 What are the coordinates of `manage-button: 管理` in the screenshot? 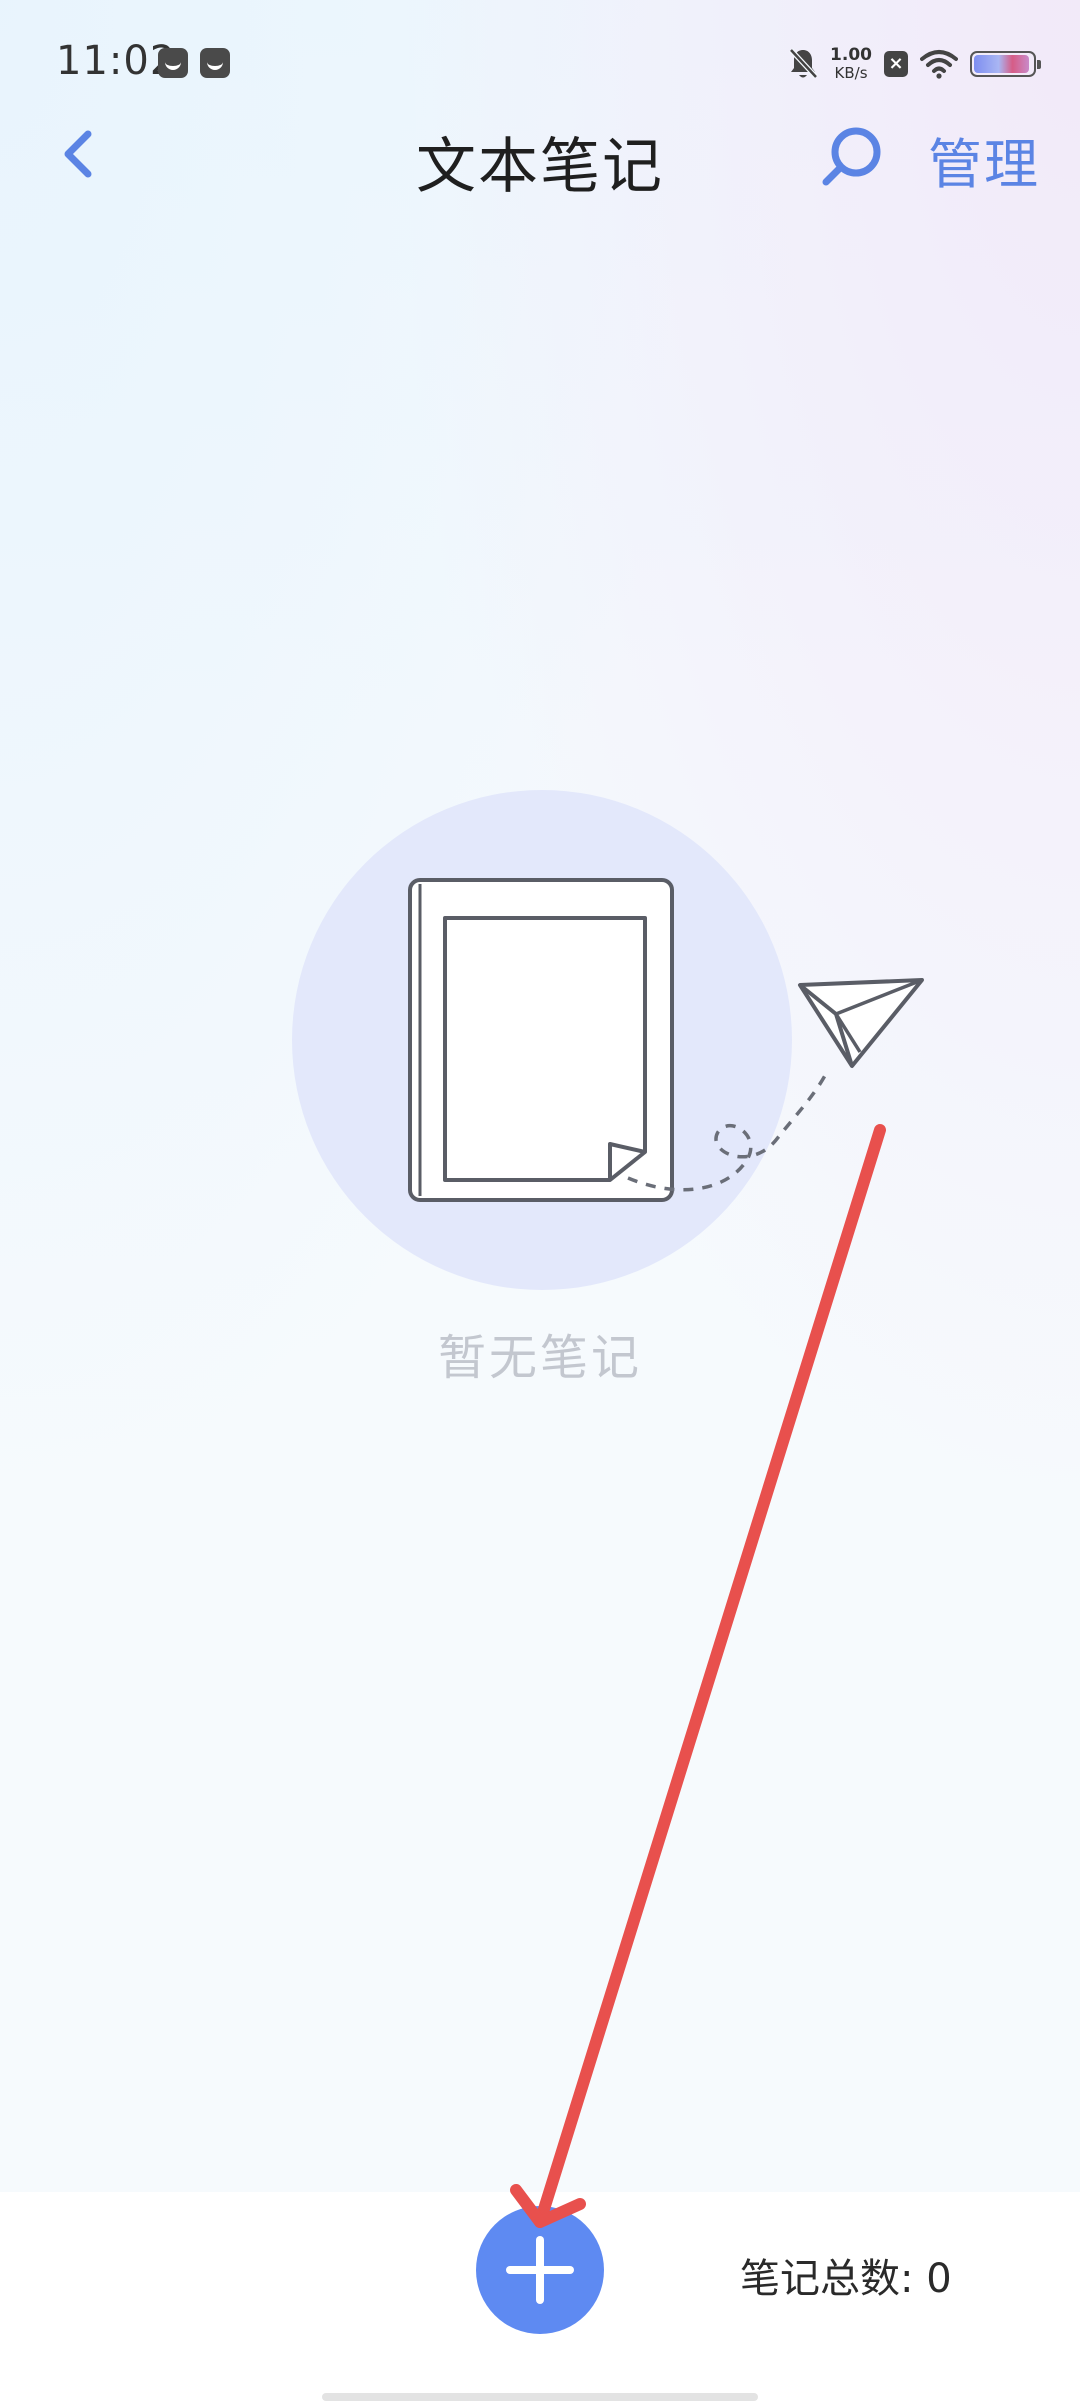 It's located at (984, 159).